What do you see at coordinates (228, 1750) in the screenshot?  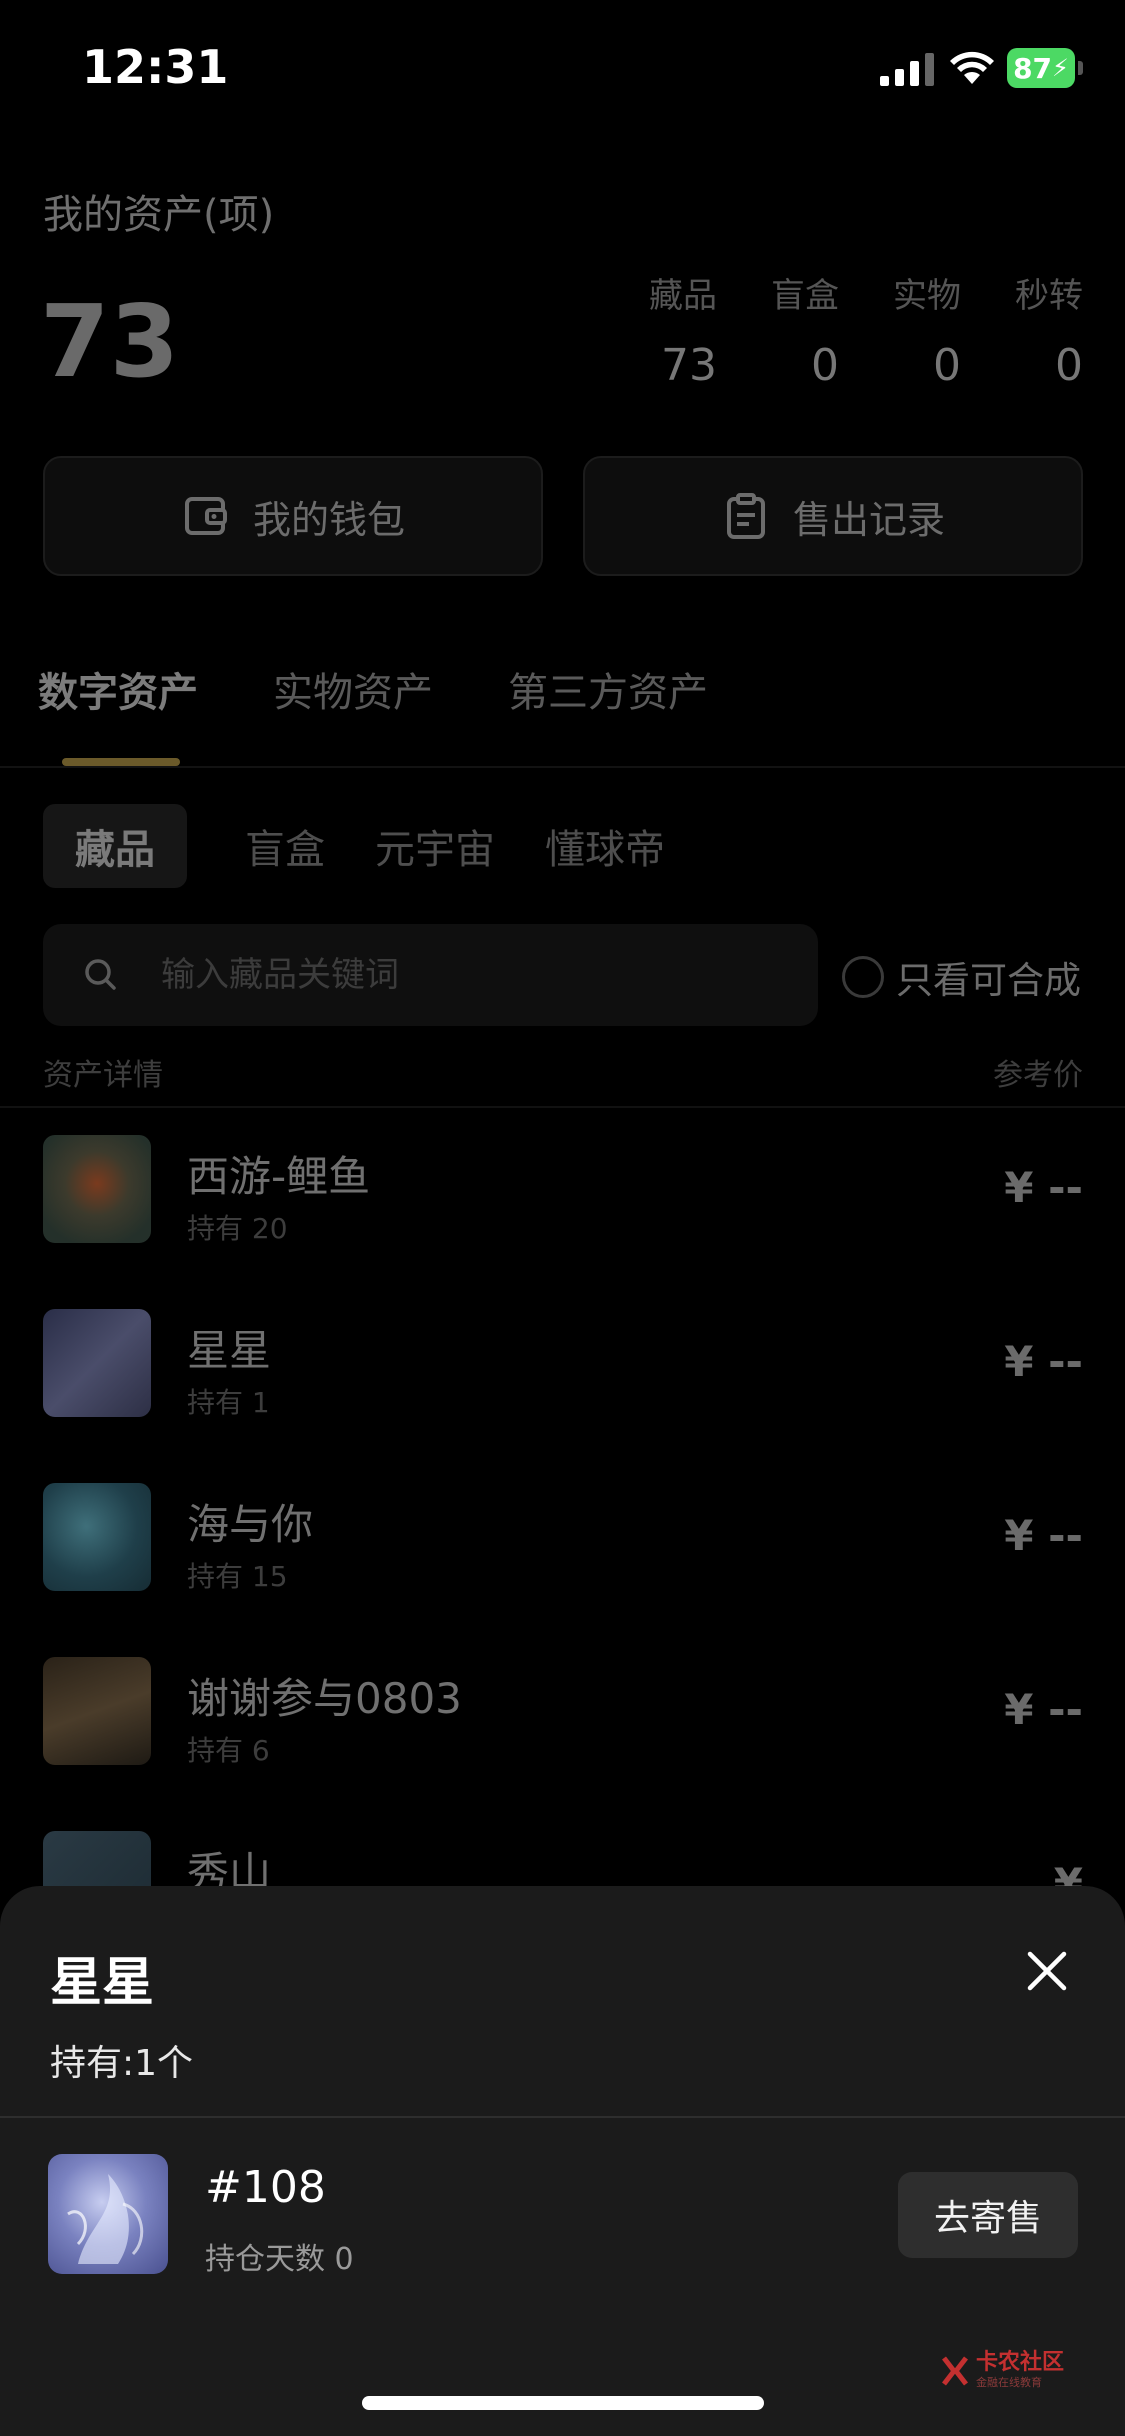 I see `item-hold: 持有 6` at bounding box center [228, 1750].